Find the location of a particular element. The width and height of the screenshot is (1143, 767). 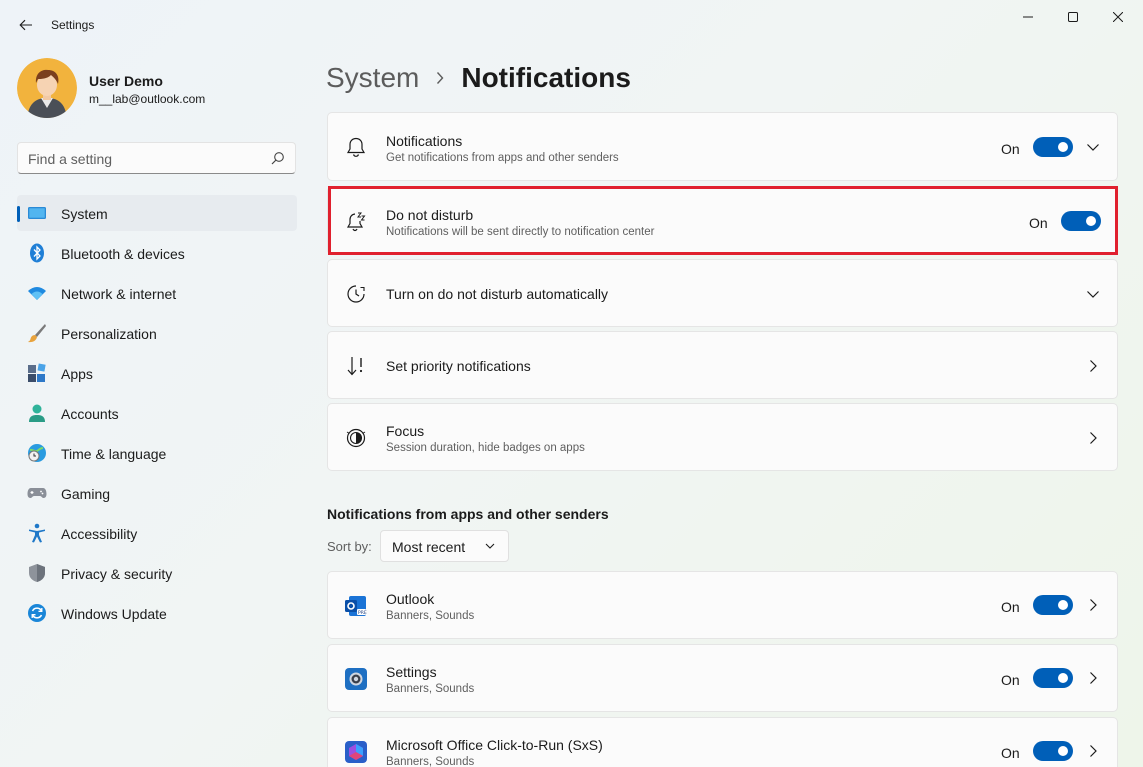

bluetooth-icon is located at coordinates (37, 253).